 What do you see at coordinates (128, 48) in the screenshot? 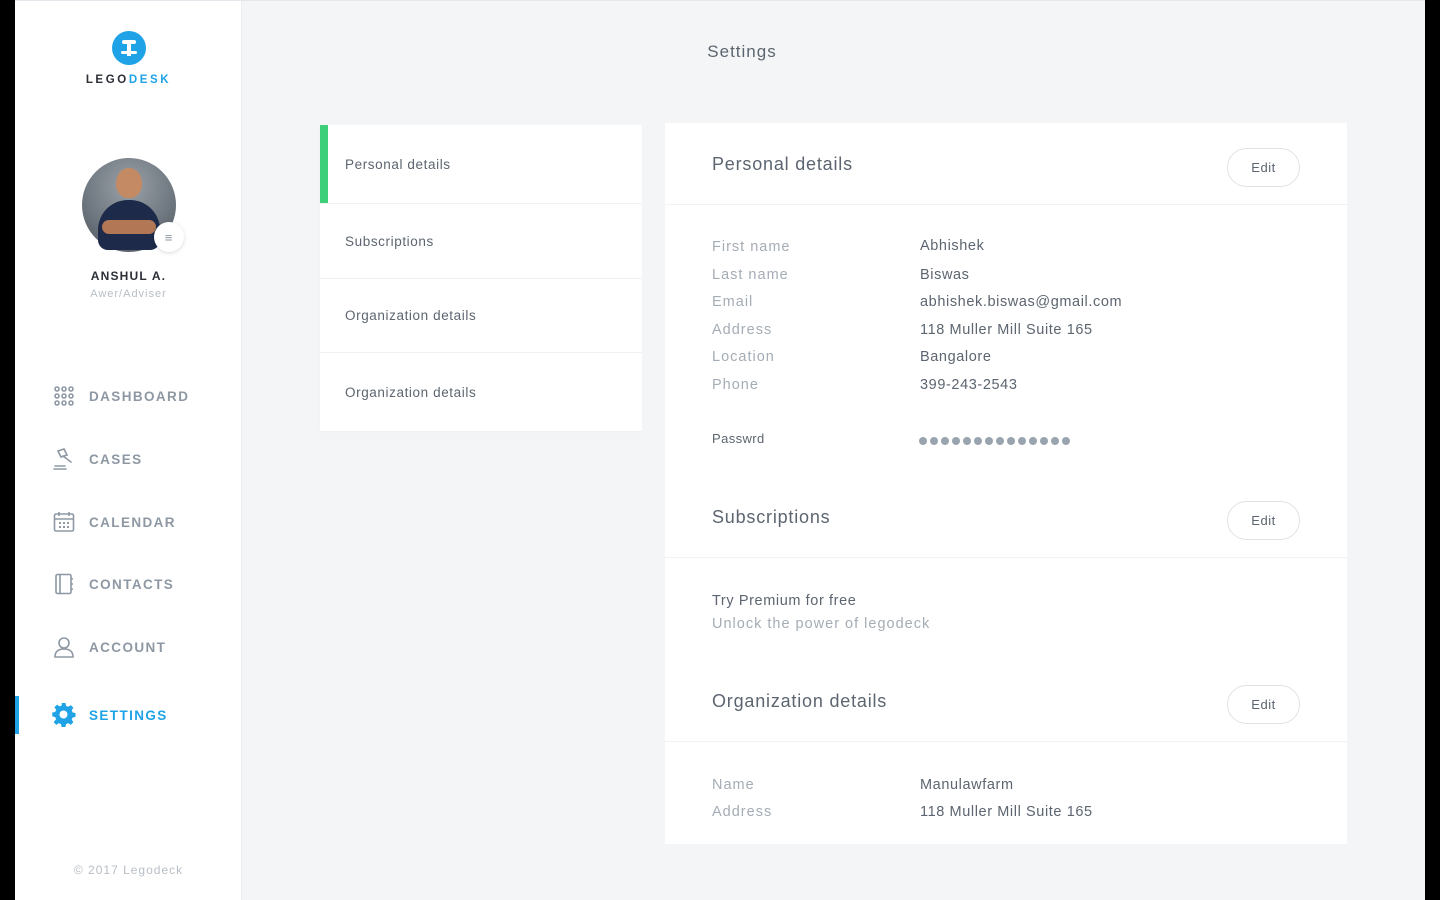
I see `logo-icon` at bounding box center [128, 48].